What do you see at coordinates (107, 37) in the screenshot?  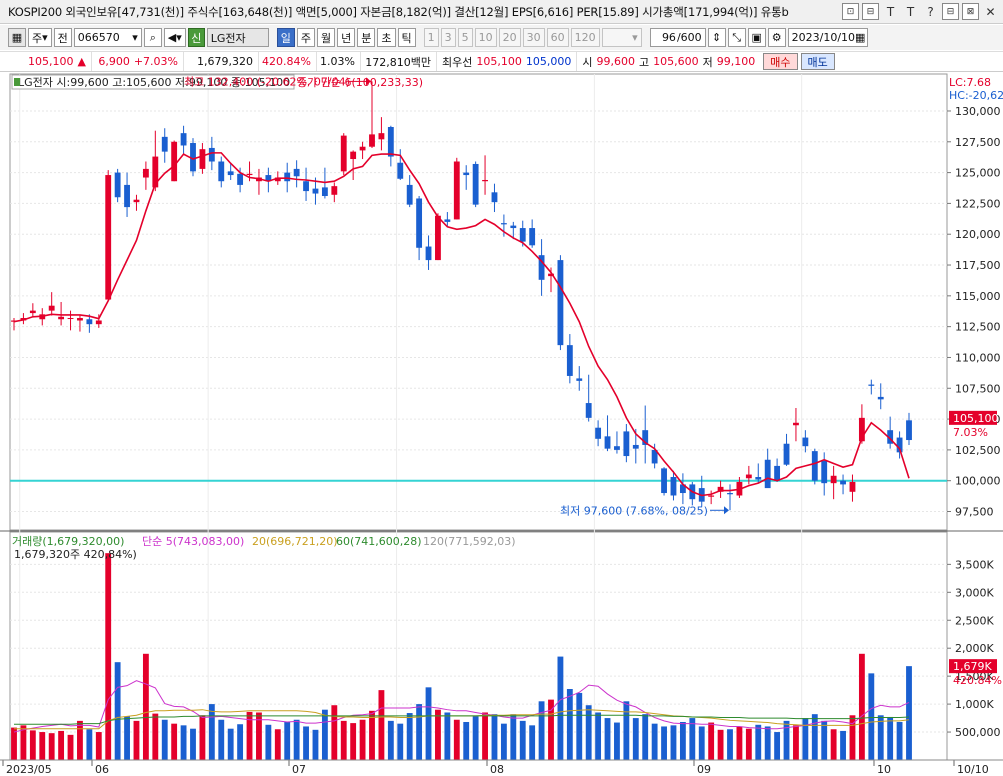 I see `stock-code-input: 066570 ▾` at bounding box center [107, 37].